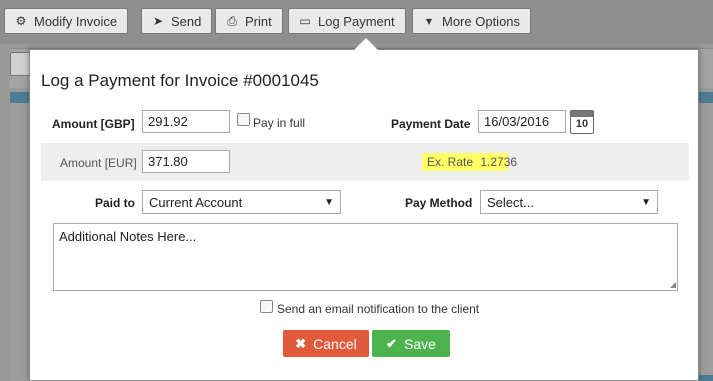 The width and height of the screenshot is (713, 381). What do you see at coordinates (279, 123) in the screenshot?
I see `pay-in-full-label: Pay in full` at bounding box center [279, 123].